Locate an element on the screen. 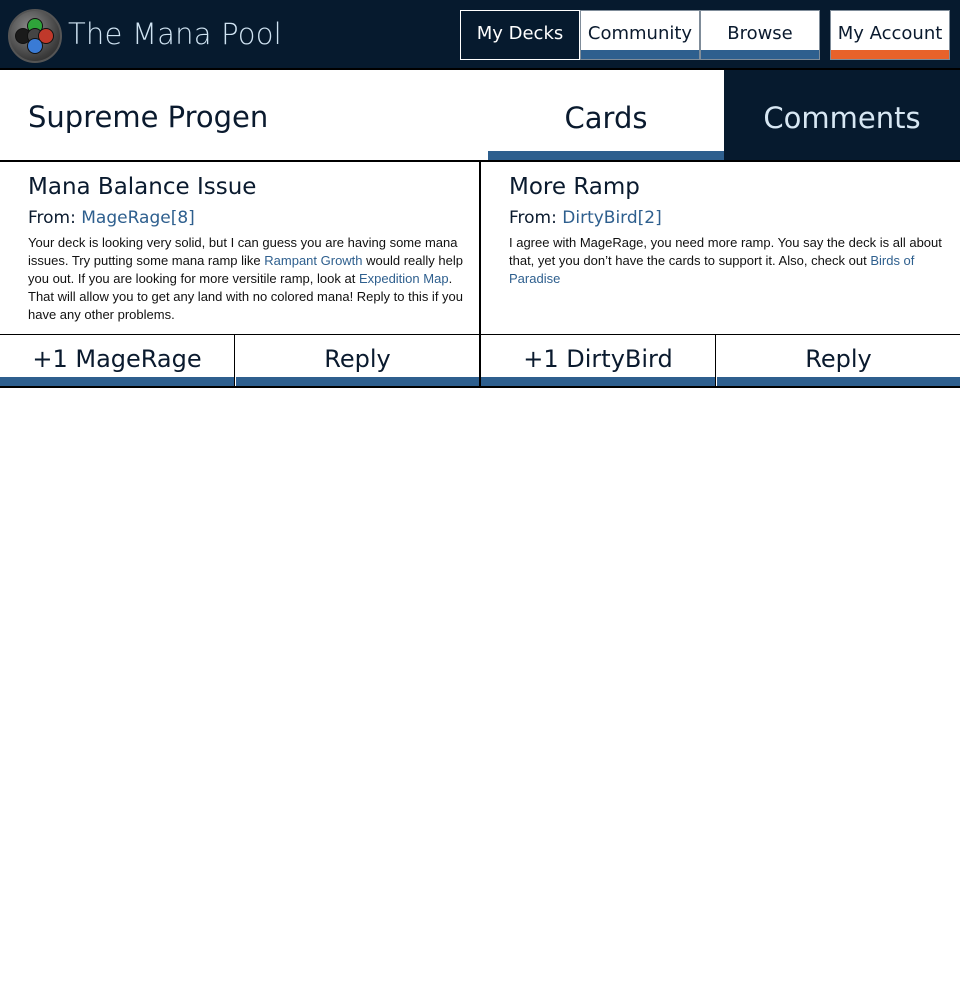 The width and height of the screenshot is (960, 1000). comment-from: From: DirtyBird[2] is located at coordinates (585, 218).